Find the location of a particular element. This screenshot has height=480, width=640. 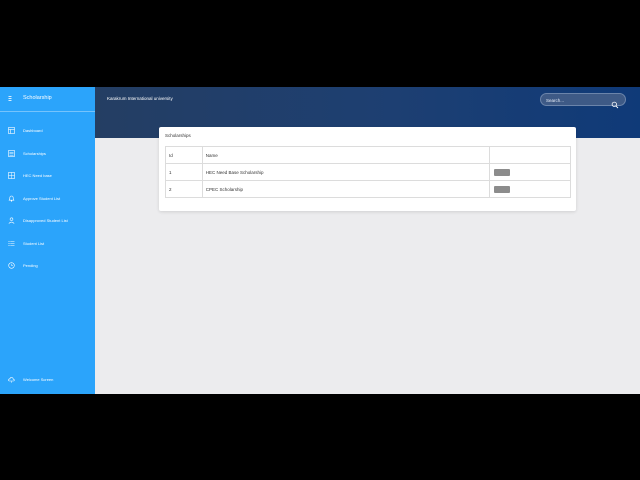

cell-name: CPEC Scholarship is located at coordinates (345, 189).